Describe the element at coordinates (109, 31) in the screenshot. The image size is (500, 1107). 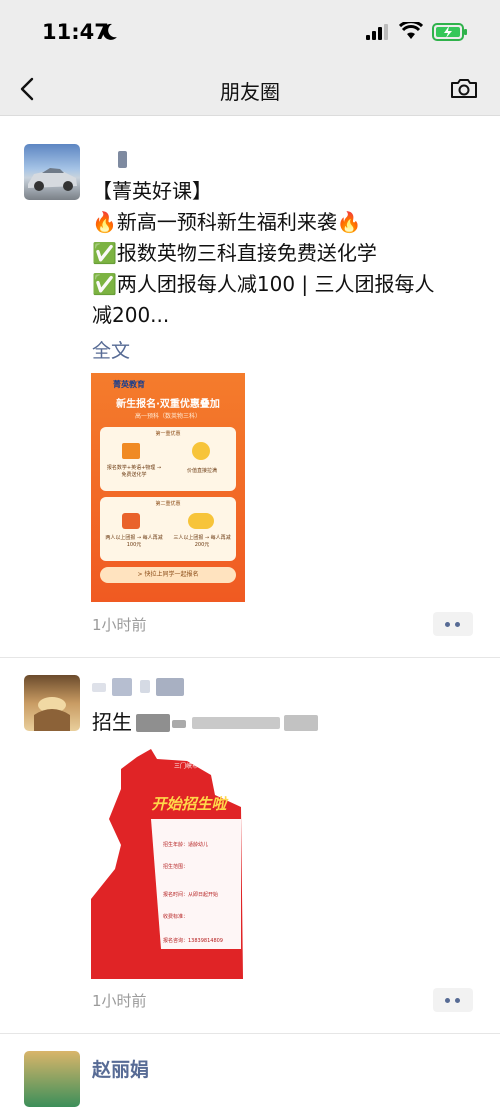
I see `moon-icon` at that location.